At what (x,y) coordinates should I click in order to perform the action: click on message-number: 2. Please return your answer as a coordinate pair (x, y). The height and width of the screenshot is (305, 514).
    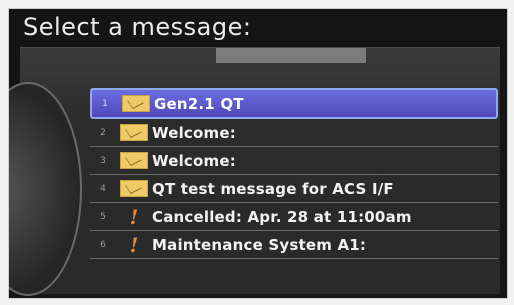
    Looking at the image, I should click on (103, 132).